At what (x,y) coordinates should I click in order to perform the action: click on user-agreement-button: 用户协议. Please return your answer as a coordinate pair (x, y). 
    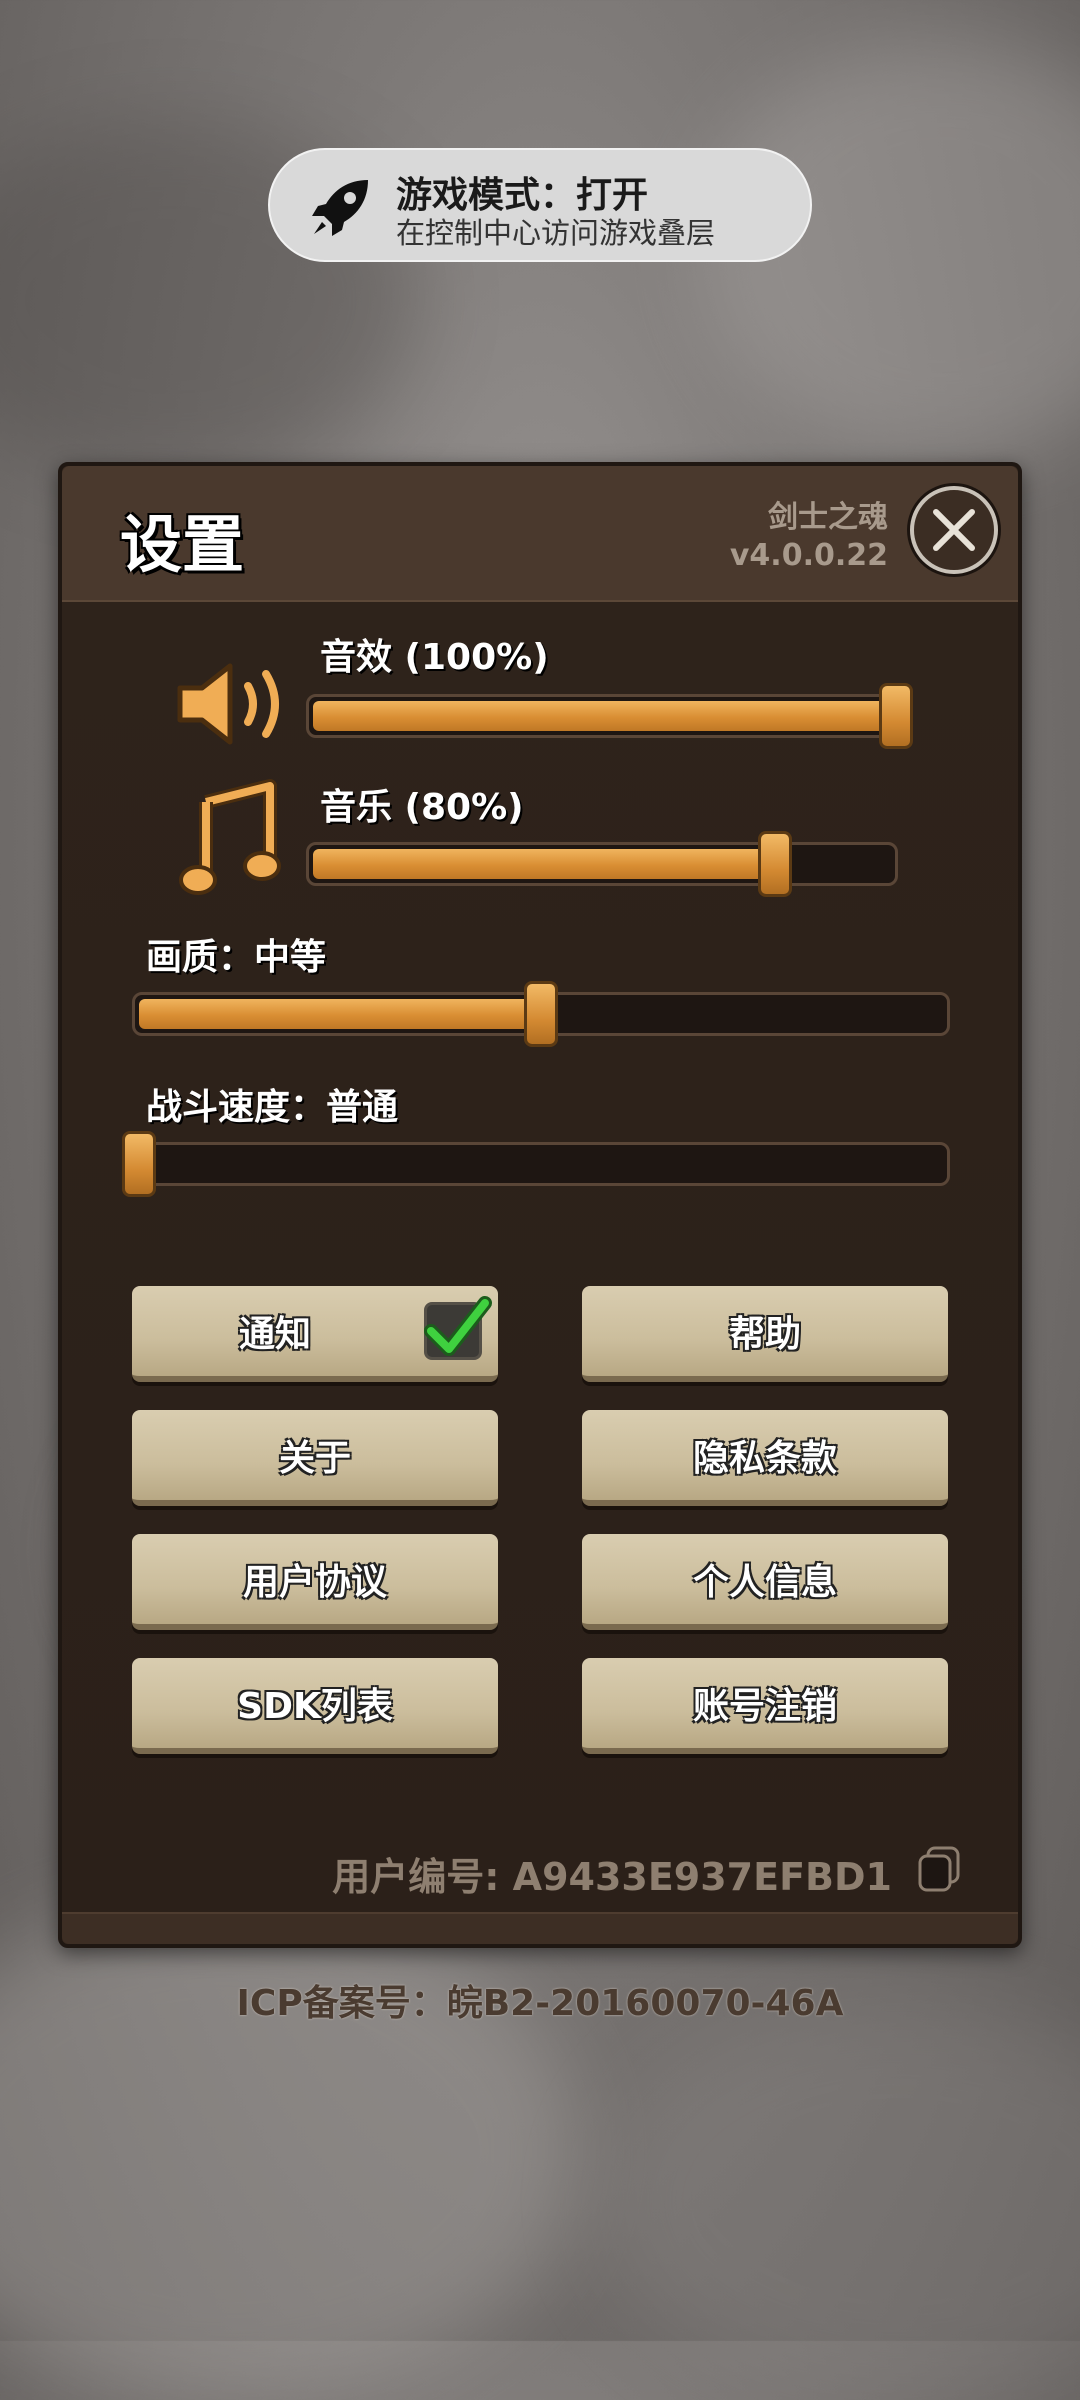
    Looking at the image, I should click on (315, 1582).